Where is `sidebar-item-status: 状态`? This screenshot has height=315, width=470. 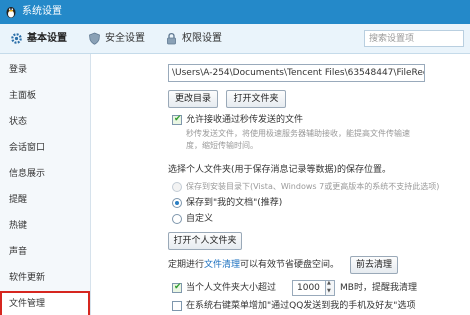
sidebar-item-status: 状态 is located at coordinates (45, 122).